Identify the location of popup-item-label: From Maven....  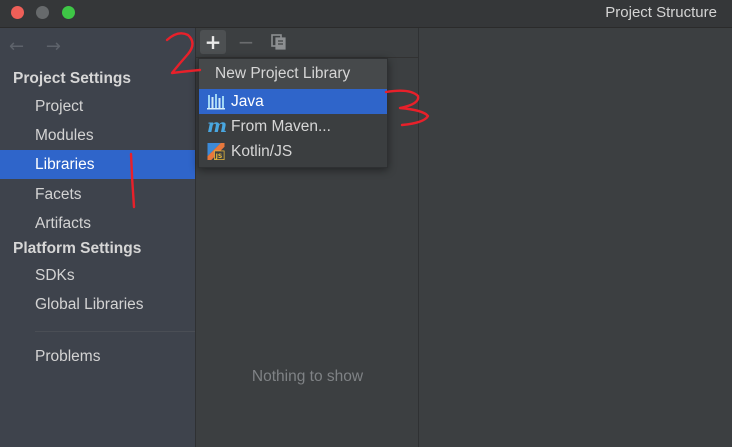
(281, 126).